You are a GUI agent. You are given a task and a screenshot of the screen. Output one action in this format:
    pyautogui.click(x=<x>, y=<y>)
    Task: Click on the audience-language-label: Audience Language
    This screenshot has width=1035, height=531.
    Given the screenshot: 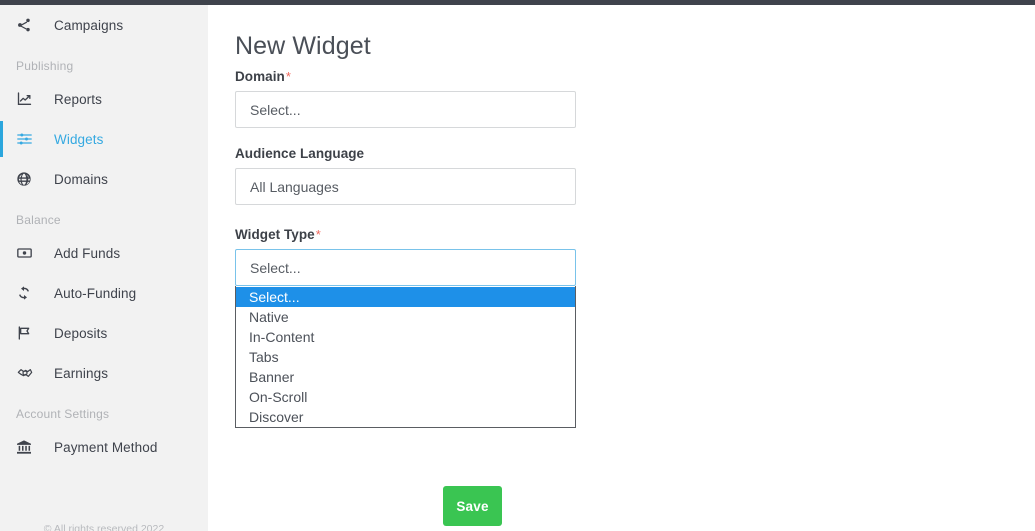 What is the action you would take?
    pyautogui.click(x=406, y=153)
    